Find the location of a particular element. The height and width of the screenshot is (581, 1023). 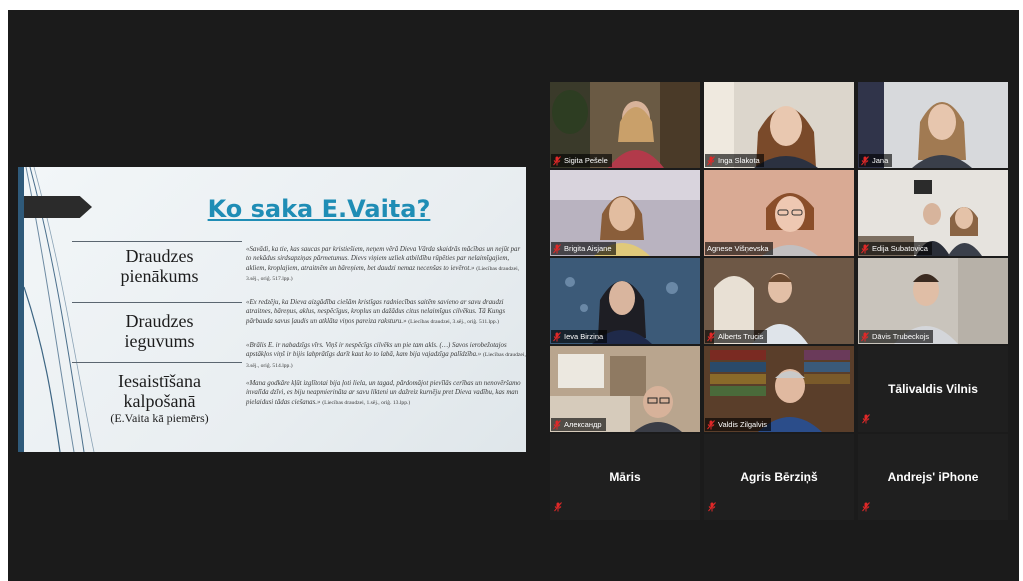

participant-tile-no-video: Māris is located at coordinates (625, 477).